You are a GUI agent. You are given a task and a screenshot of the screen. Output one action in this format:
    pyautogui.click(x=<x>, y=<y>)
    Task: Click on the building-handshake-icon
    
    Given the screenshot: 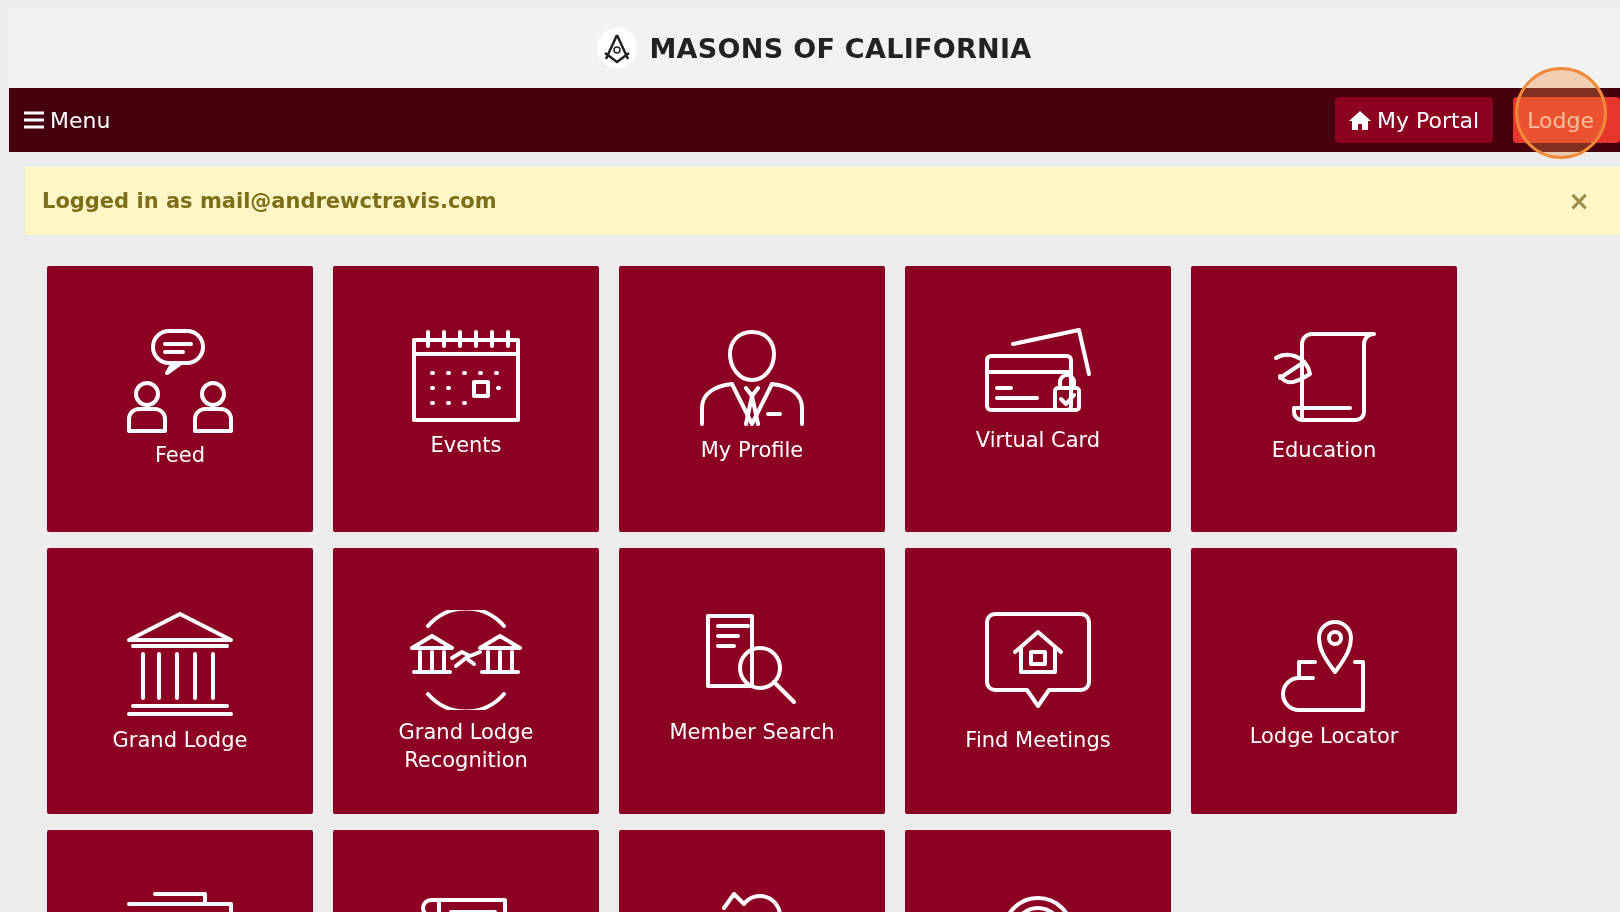 What is the action you would take?
    pyautogui.click(x=466, y=660)
    